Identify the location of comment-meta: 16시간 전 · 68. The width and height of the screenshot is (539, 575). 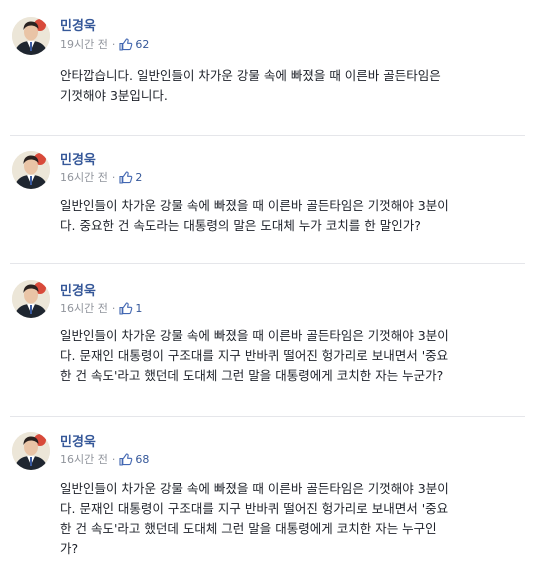
(104, 459).